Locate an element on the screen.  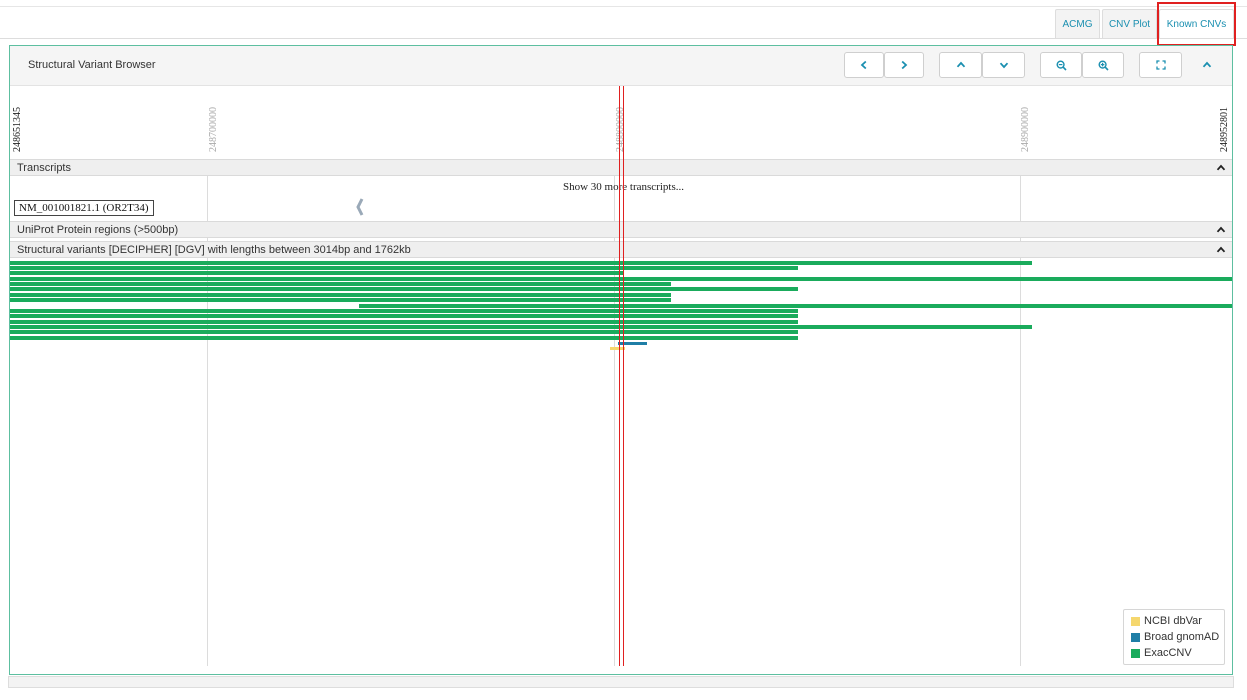
chevron-right-icon is located at coordinates (904, 65).